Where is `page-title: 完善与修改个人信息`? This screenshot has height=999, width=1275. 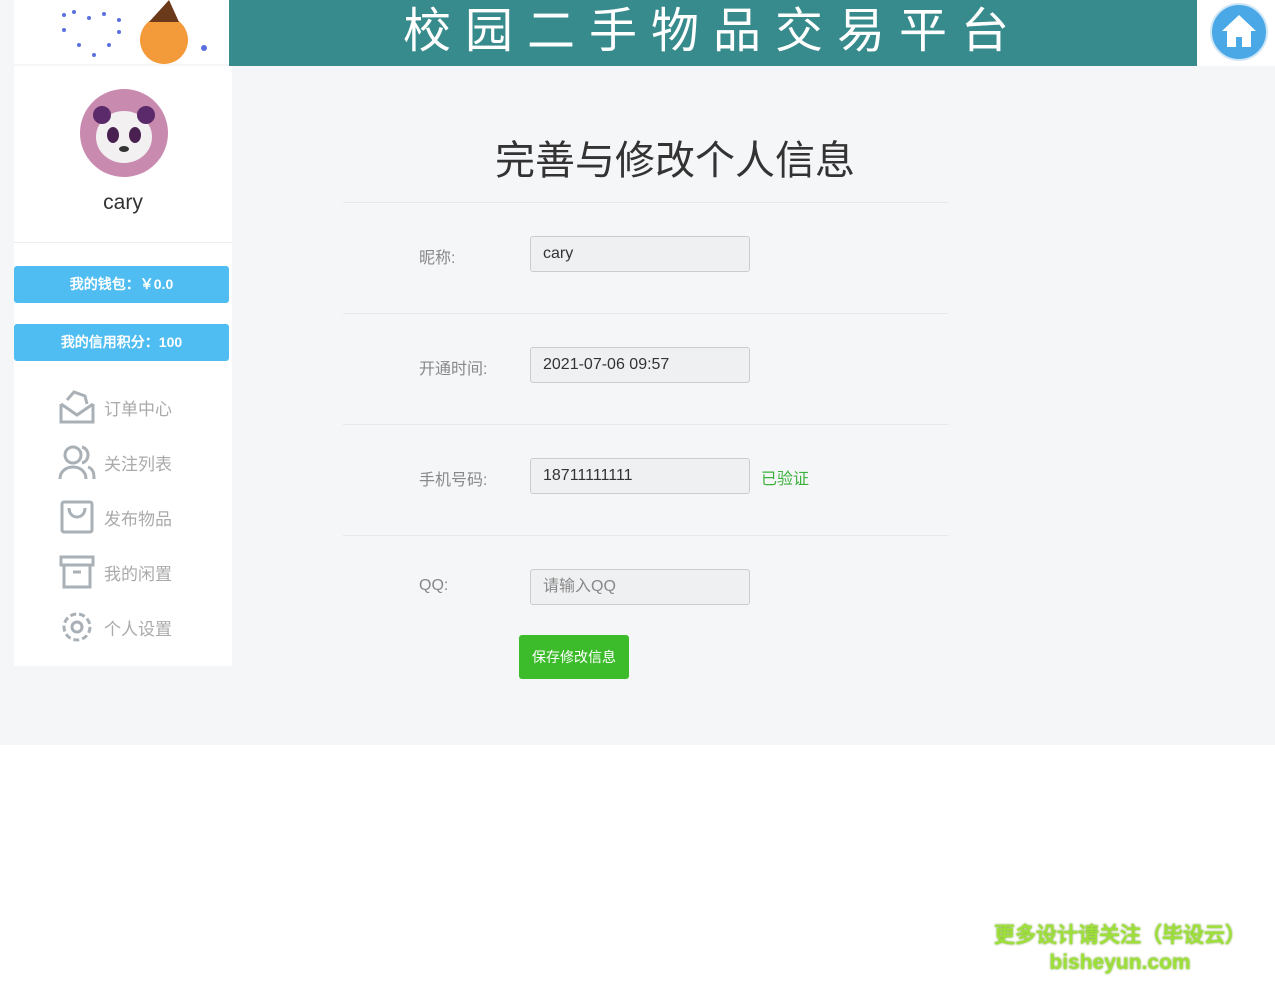 page-title: 完善与修改个人信息 is located at coordinates (675, 161).